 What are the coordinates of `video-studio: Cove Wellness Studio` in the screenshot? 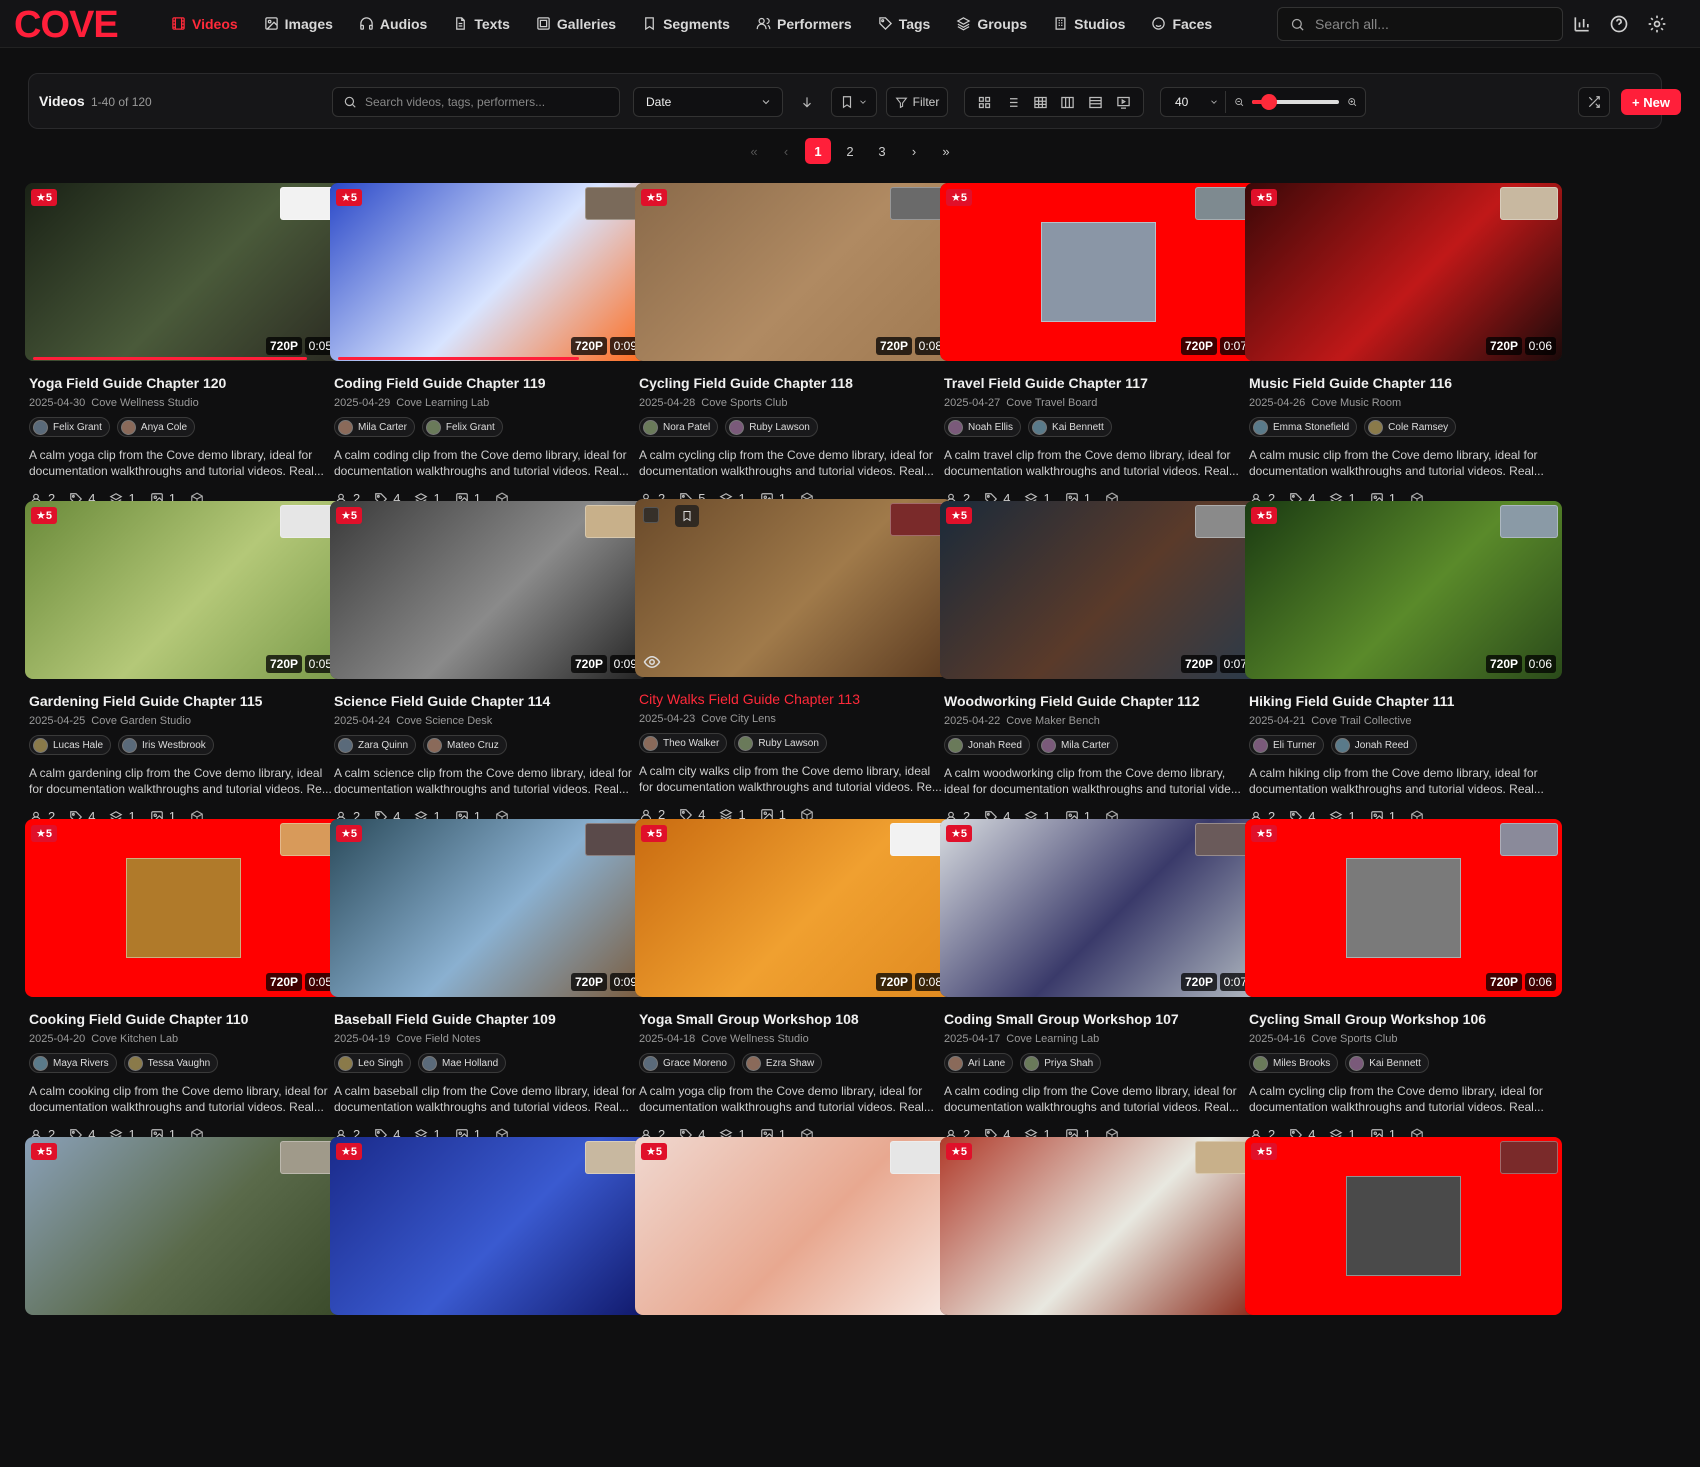 It's located at (754, 1039).